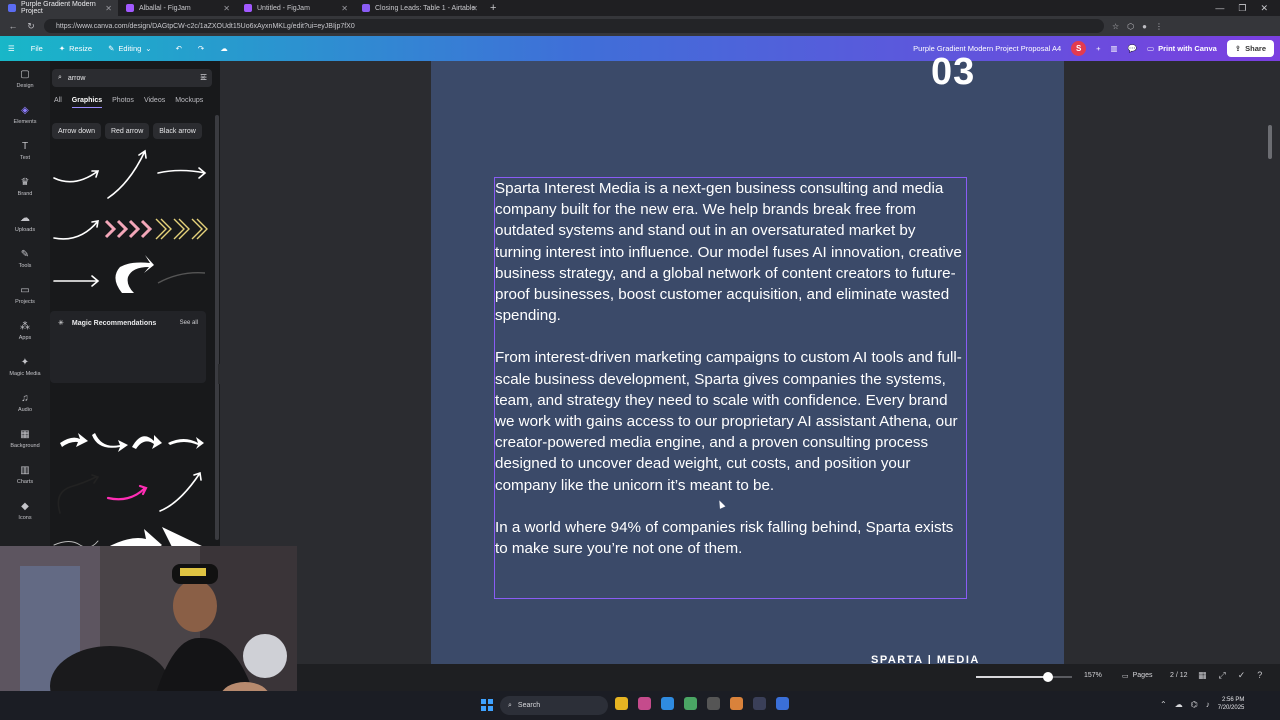 The image size is (1280, 720). What do you see at coordinates (123, 102) in the screenshot?
I see `tab-photos: Photos` at bounding box center [123, 102].